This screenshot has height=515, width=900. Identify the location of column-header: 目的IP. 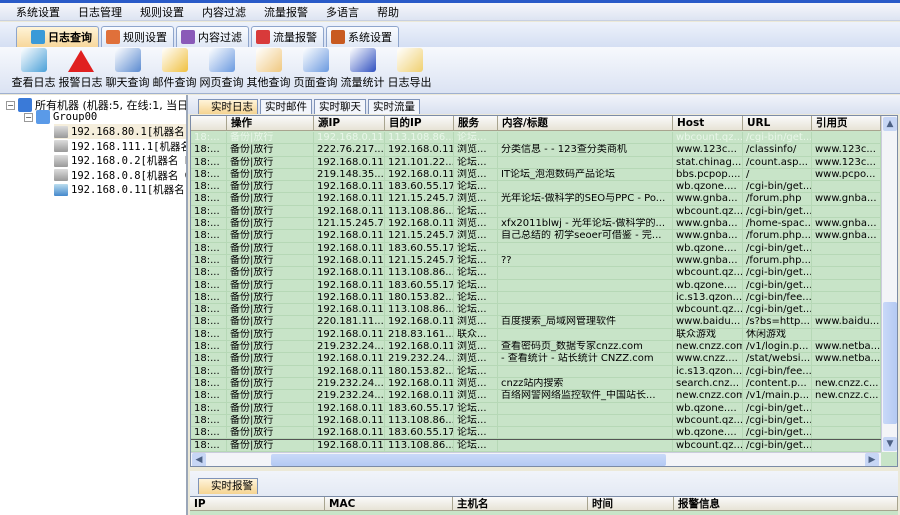
(419, 123).